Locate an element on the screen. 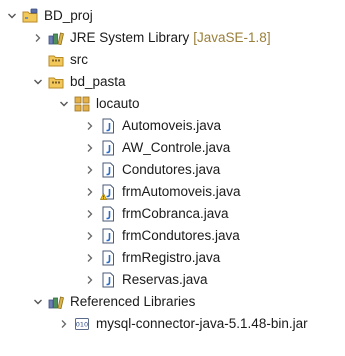 This screenshot has width=345, height=356. tree-item-label: frmAutomoveis.java is located at coordinates (181, 191).